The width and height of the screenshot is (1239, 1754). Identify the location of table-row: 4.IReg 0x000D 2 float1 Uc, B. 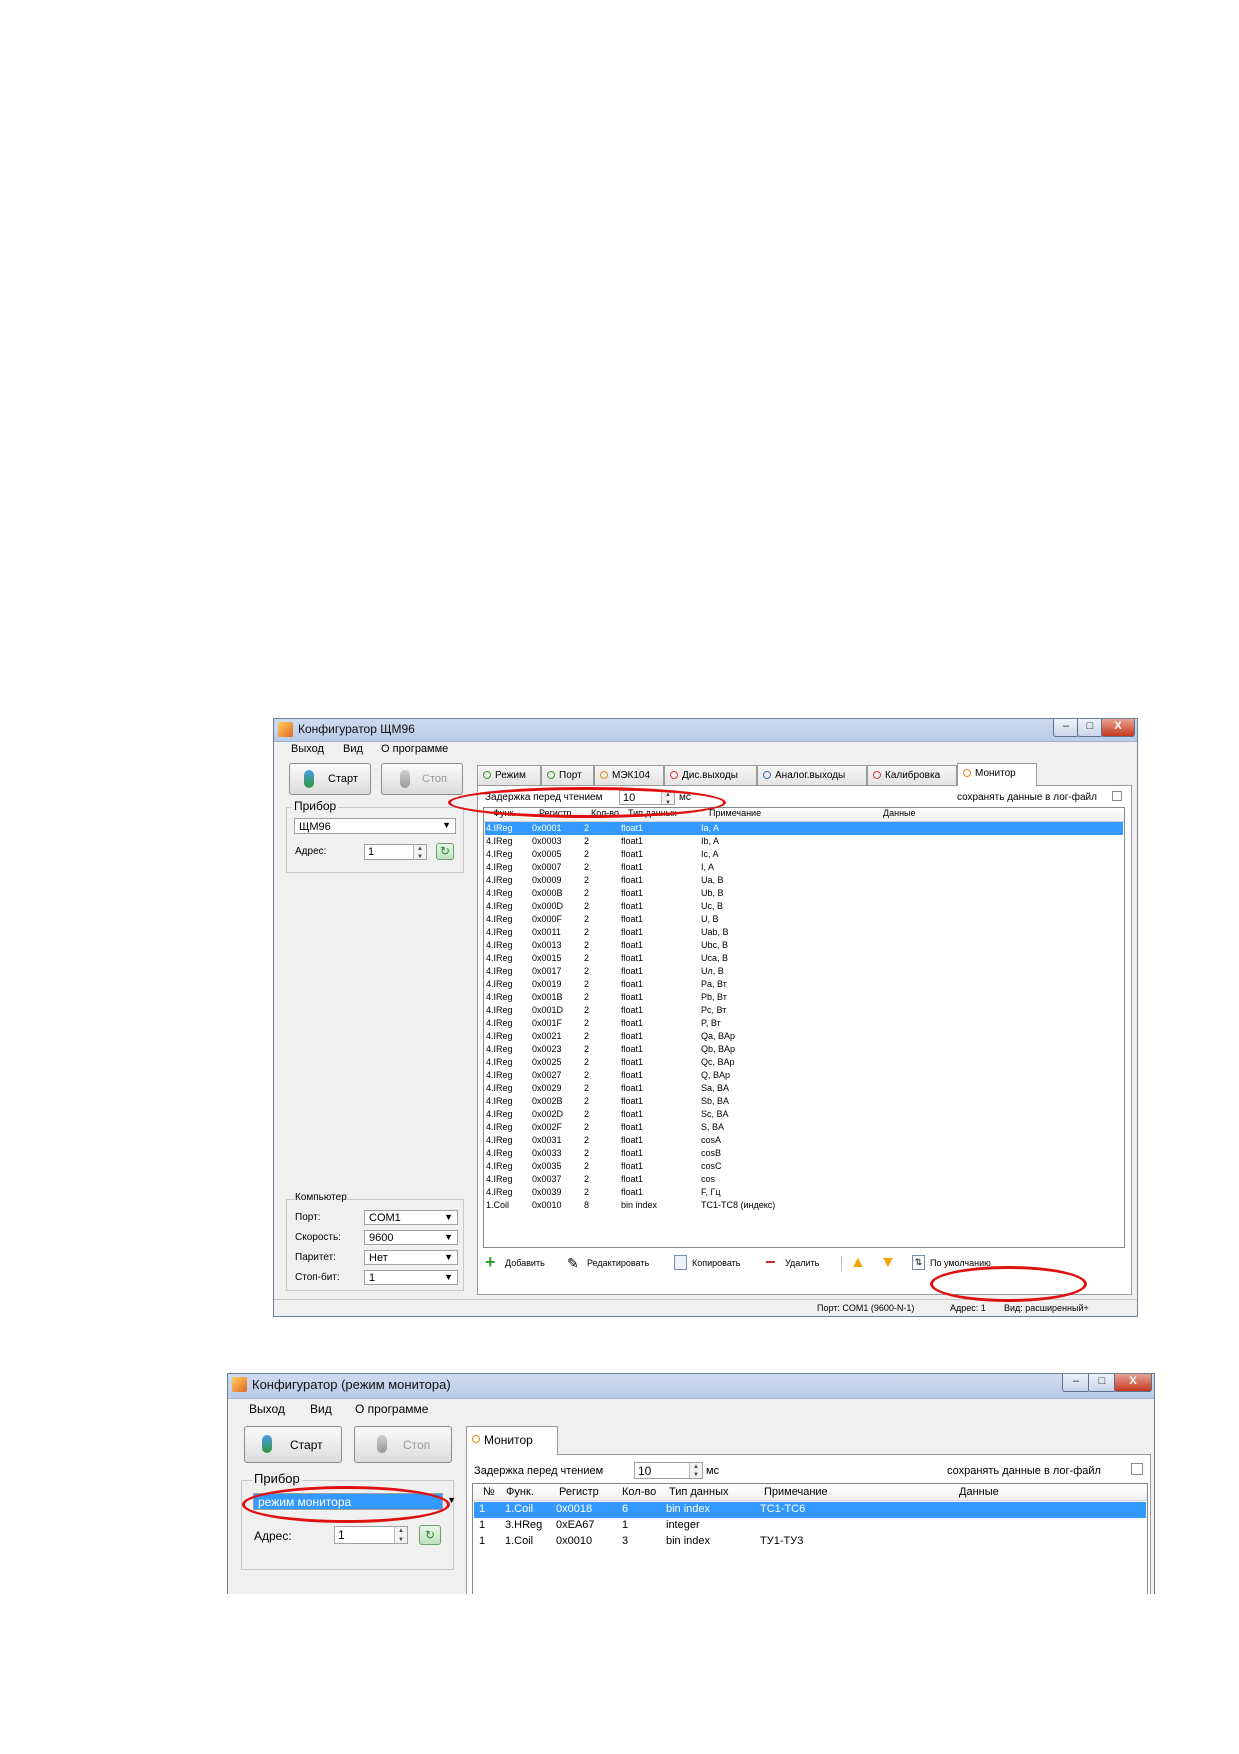
(804, 906).